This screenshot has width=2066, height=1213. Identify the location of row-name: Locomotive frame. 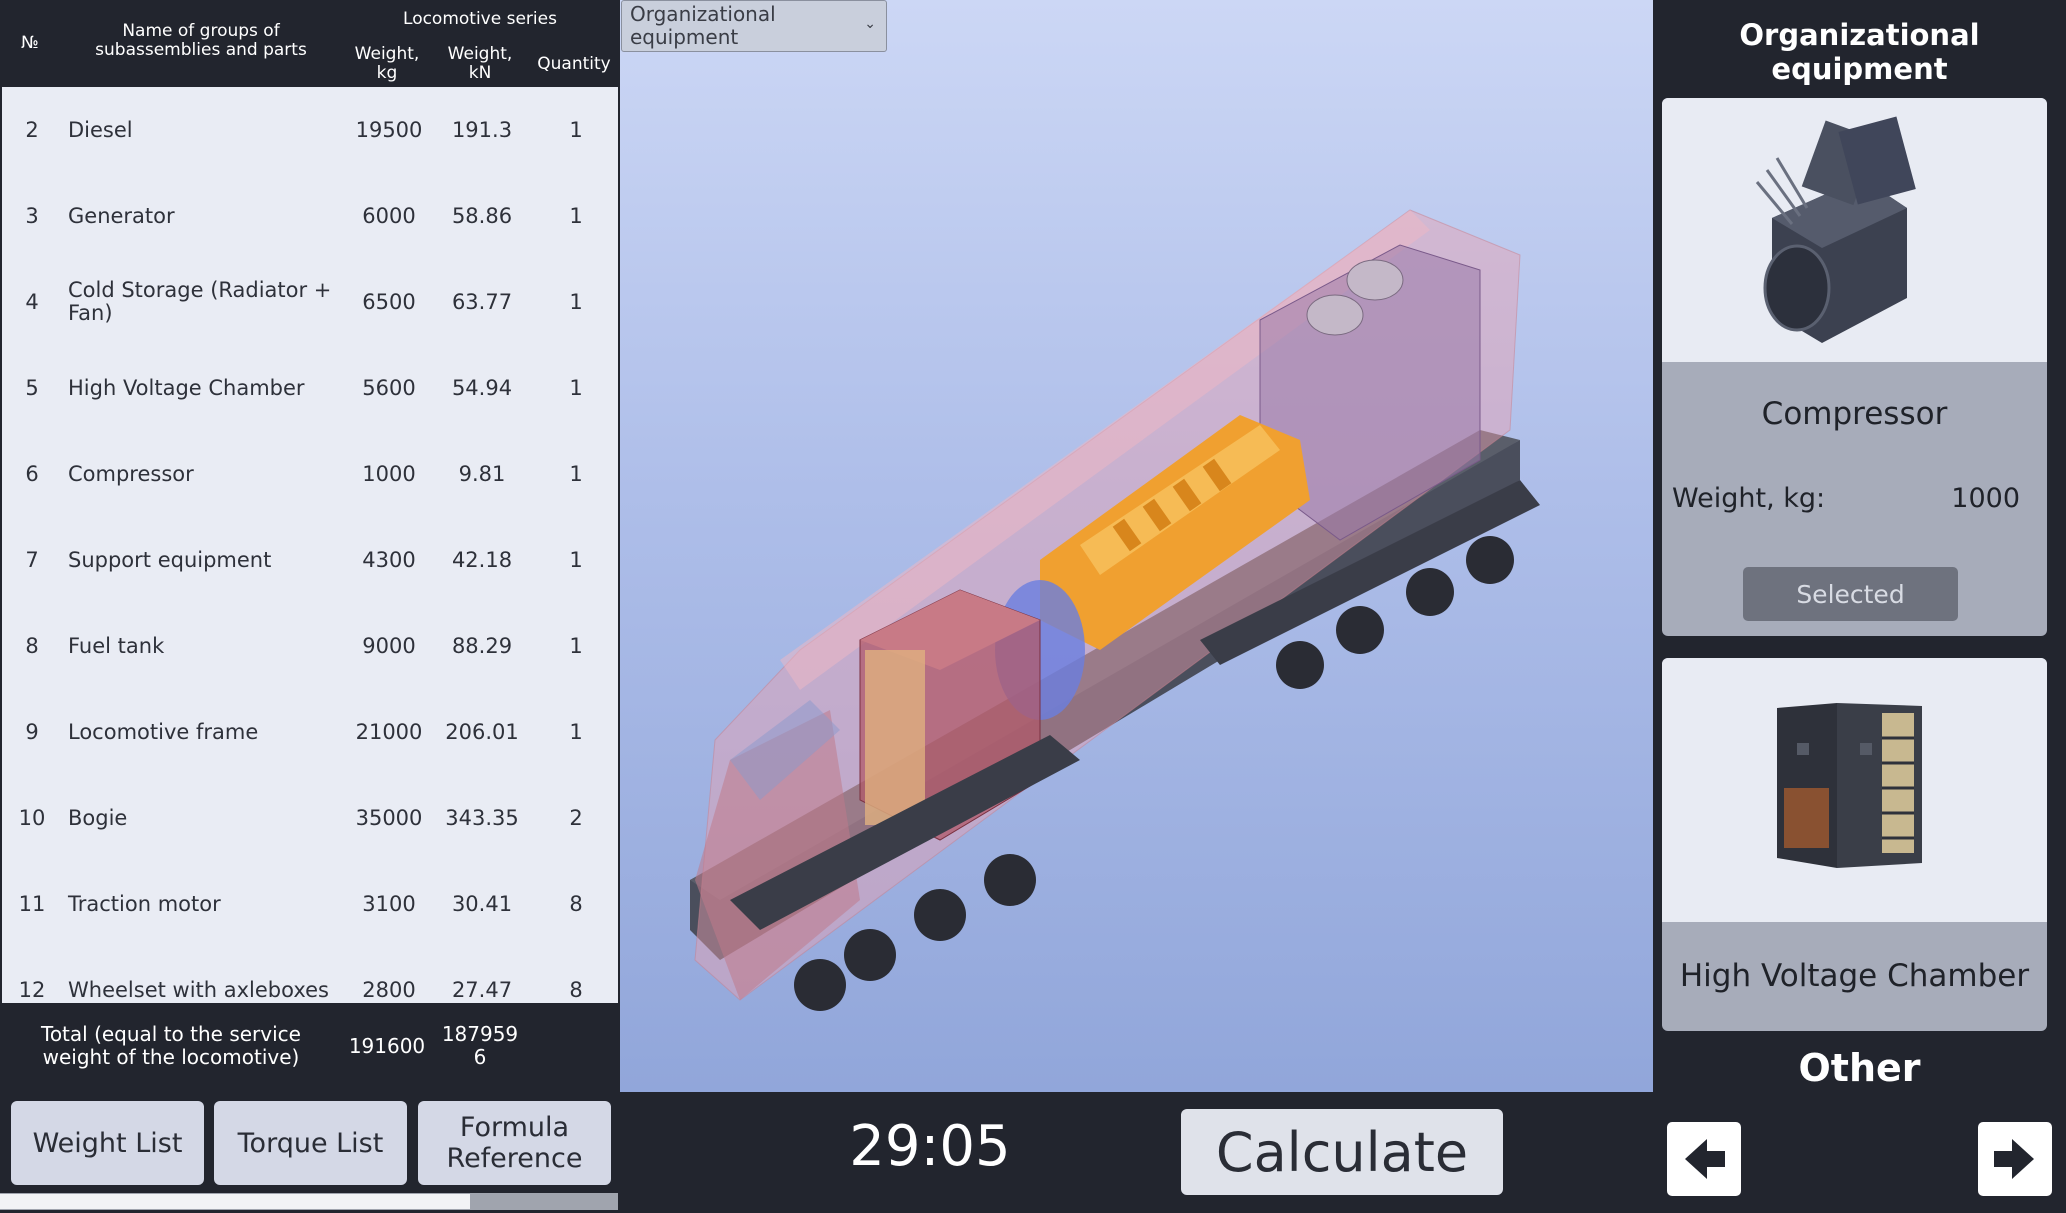
(163, 731).